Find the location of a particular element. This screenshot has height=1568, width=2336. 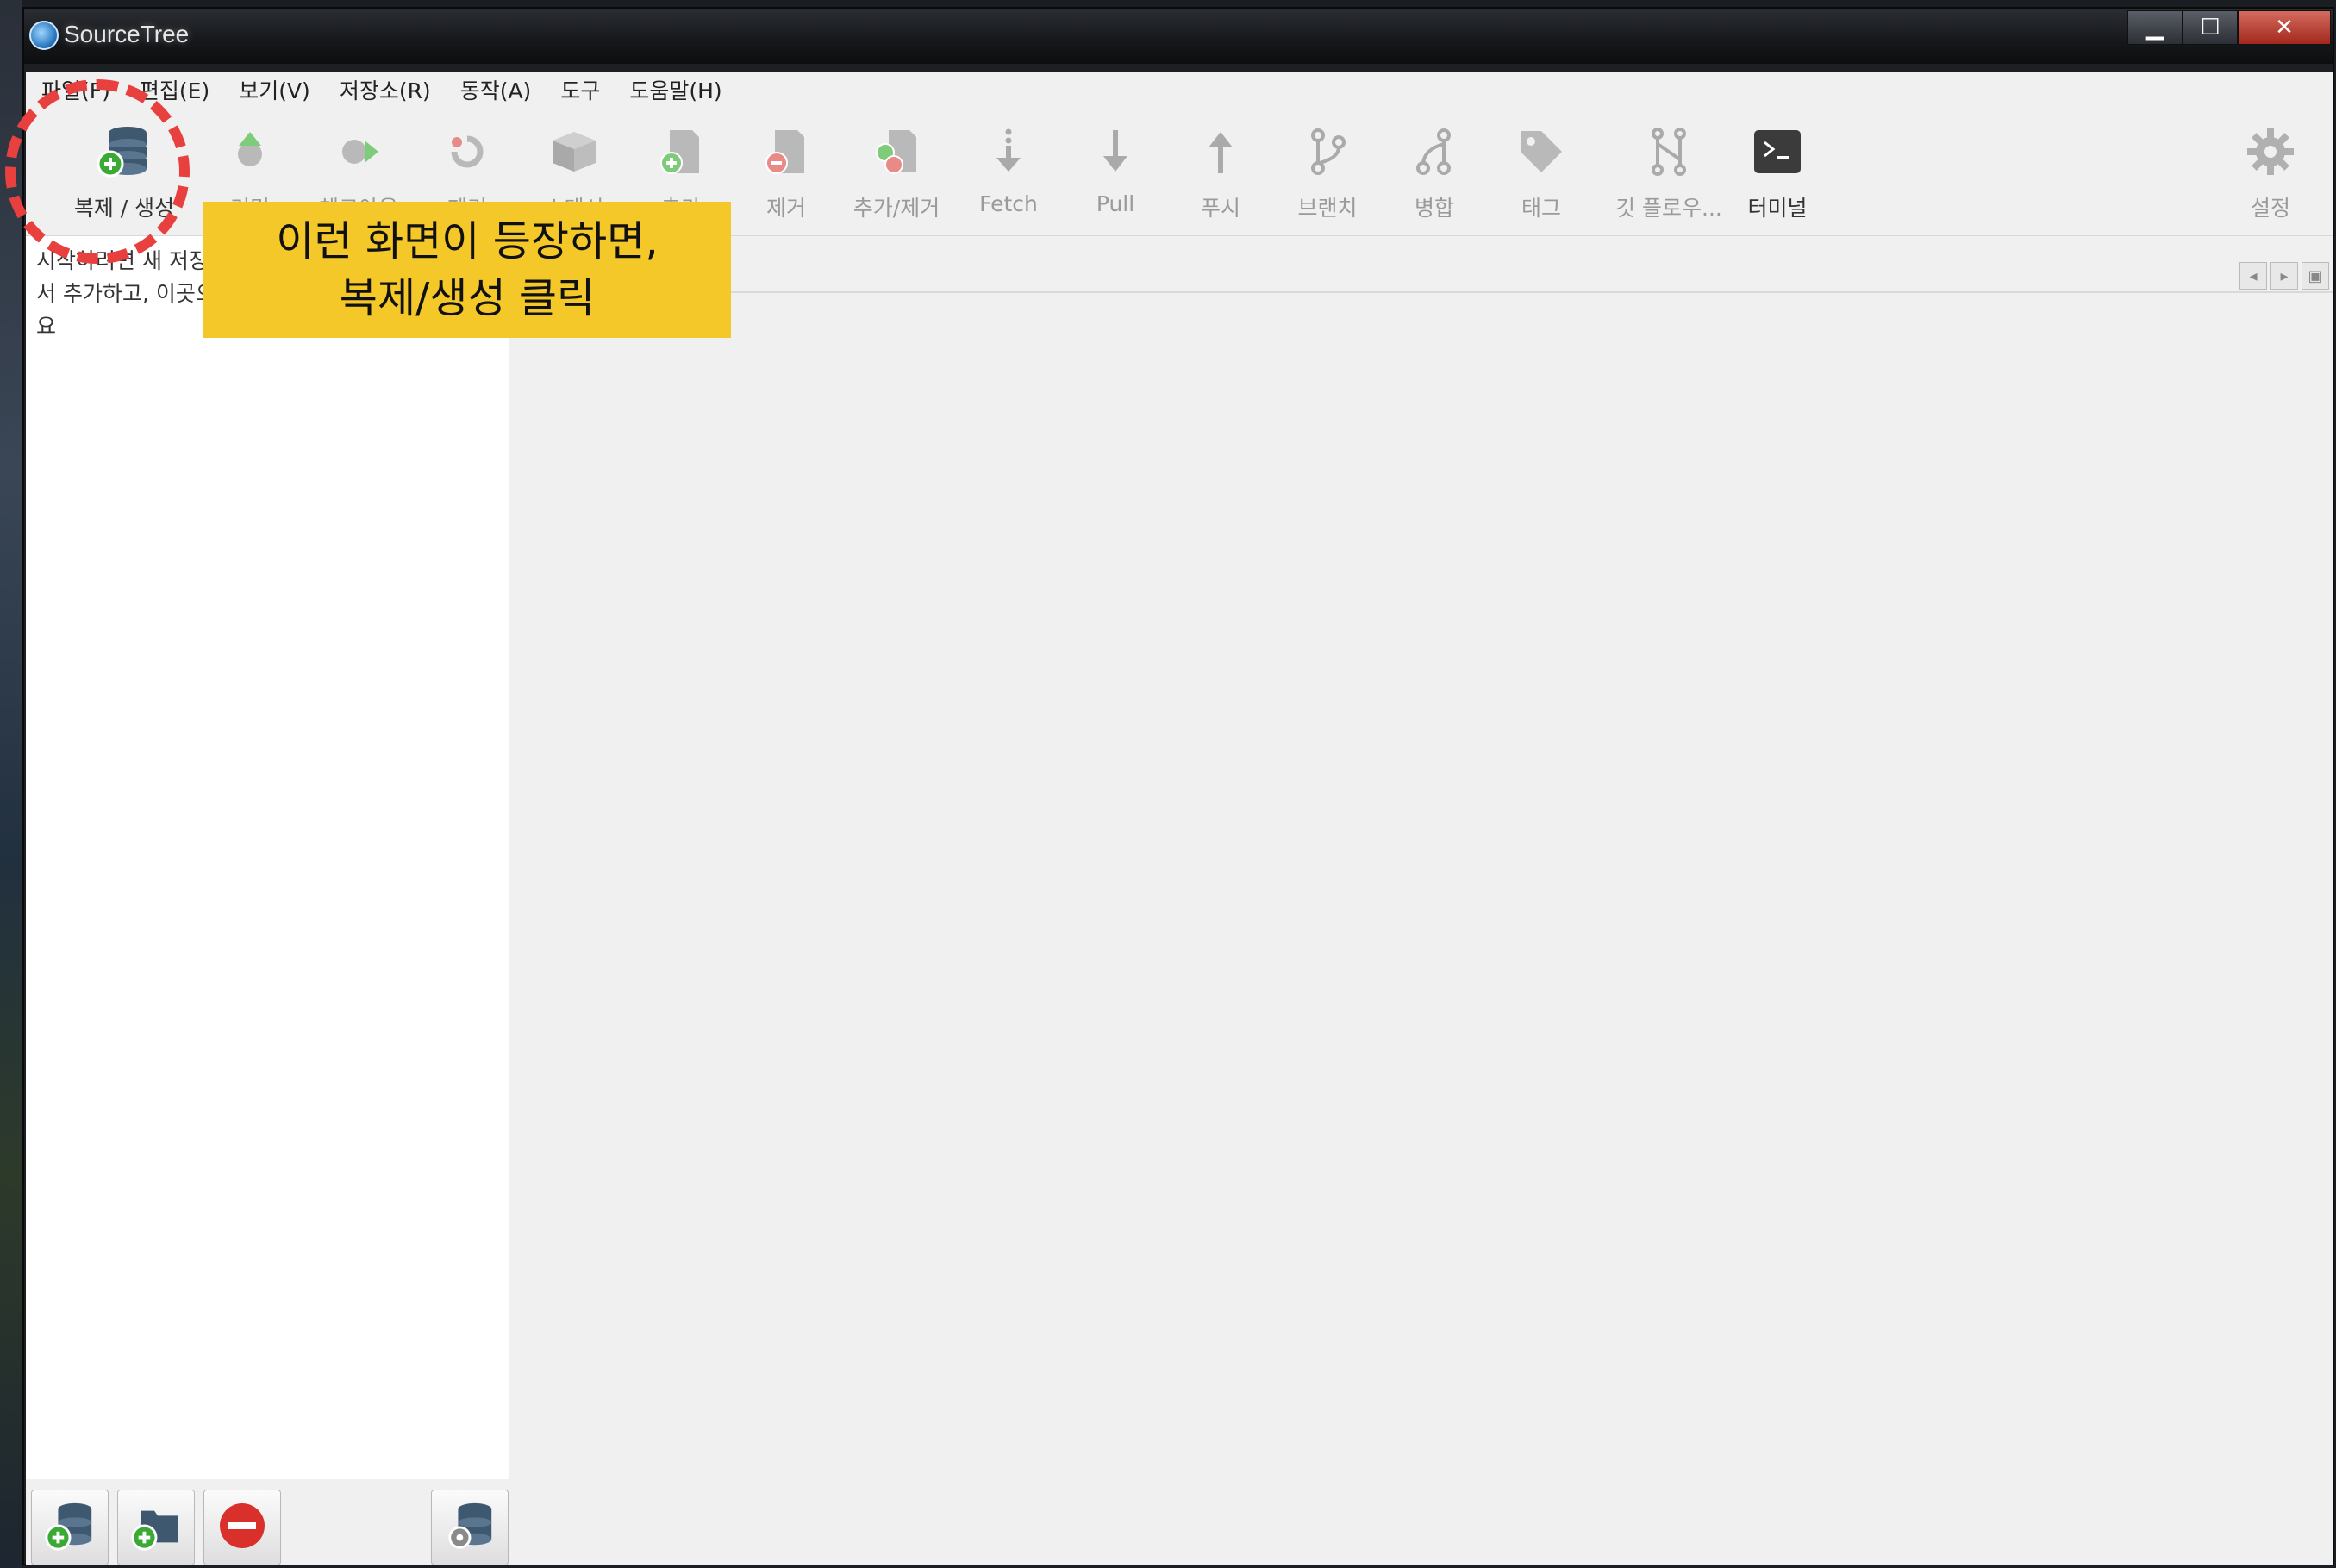

title-bar: SourceTree ▁ ☐ ✕ is located at coordinates (1178, 36).